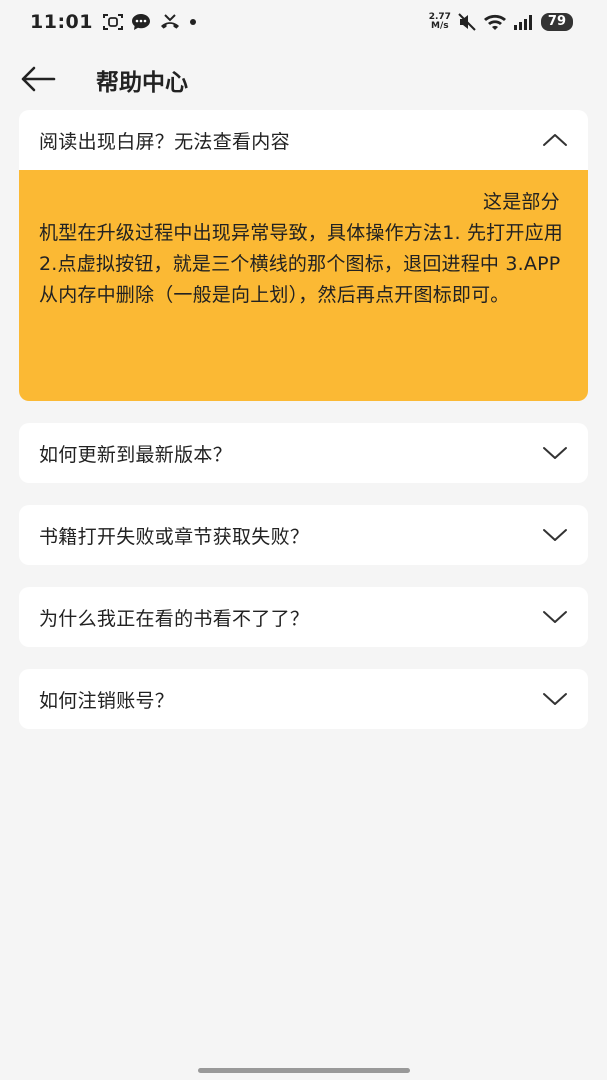 The width and height of the screenshot is (607, 1080). Describe the element at coordinates (107, 700) in the screenshot. I see `faq-question: 如何注销账号？` at that location.